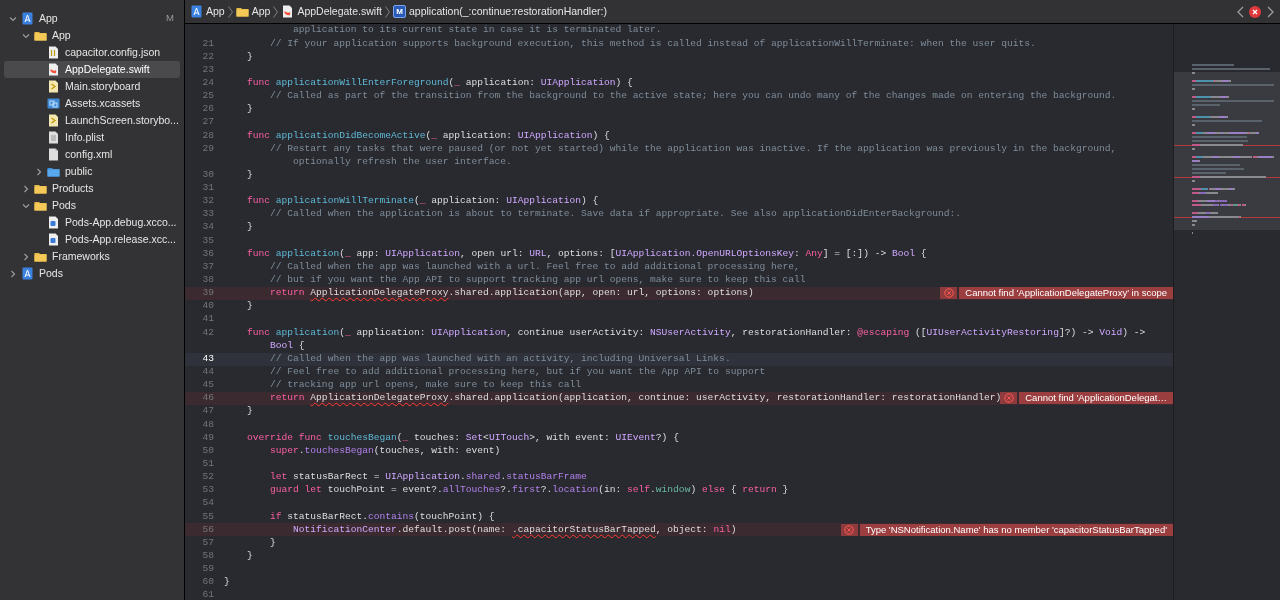 The image size is (1280, 600). Describe the element at coordinates (399, 11) in the screenshot. I see `method-badge: M` at that location.